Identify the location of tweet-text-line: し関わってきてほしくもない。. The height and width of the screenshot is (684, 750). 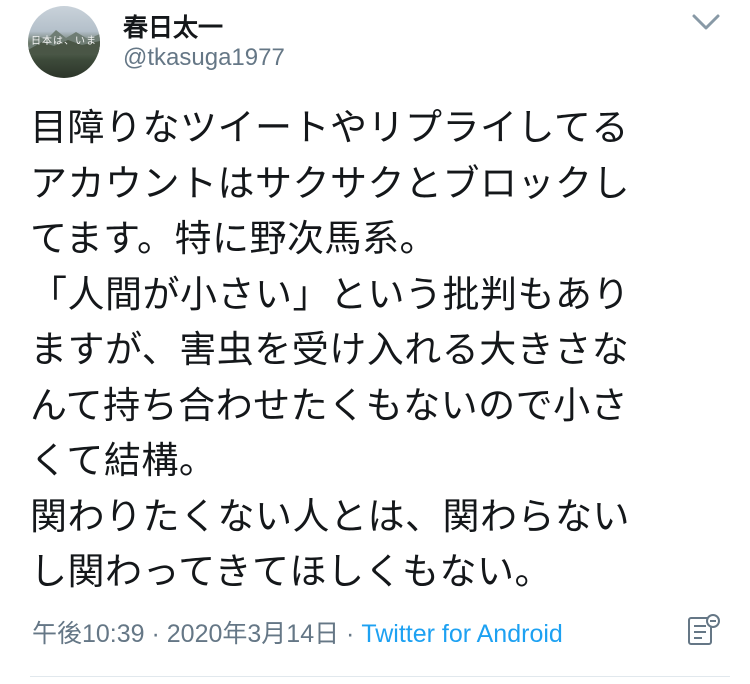
(291, 571).